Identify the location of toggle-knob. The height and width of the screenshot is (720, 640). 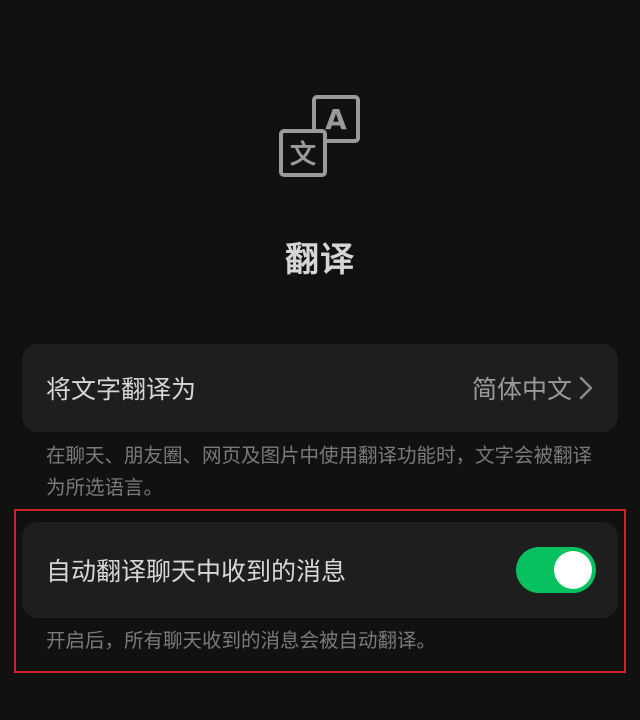
(573, 570).